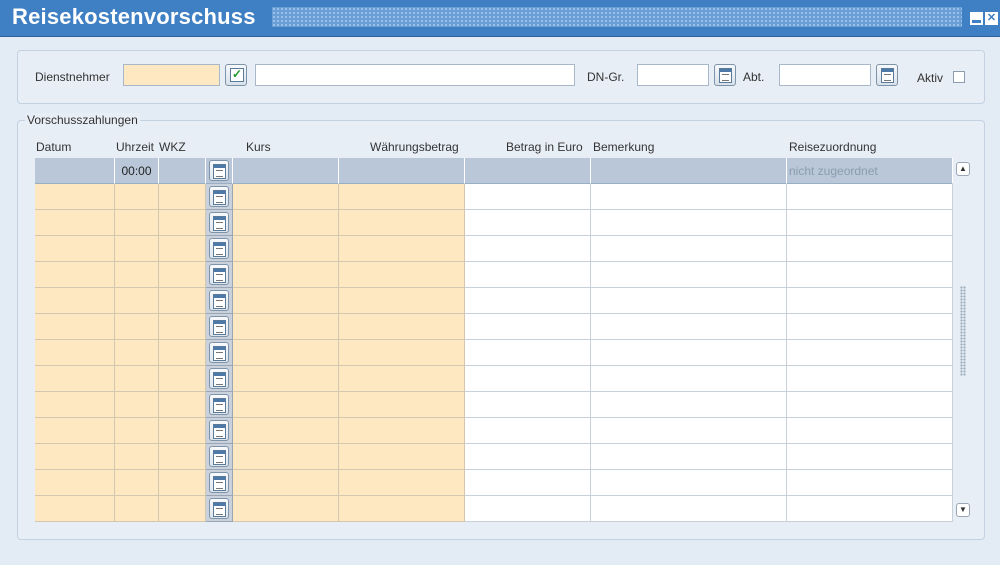 This screenshot has width=1000, height=565. Describe the element at coordinates (494, 171) in the screenshot. I see `table-row: 00:00 nicht zugeordnet` at that location.